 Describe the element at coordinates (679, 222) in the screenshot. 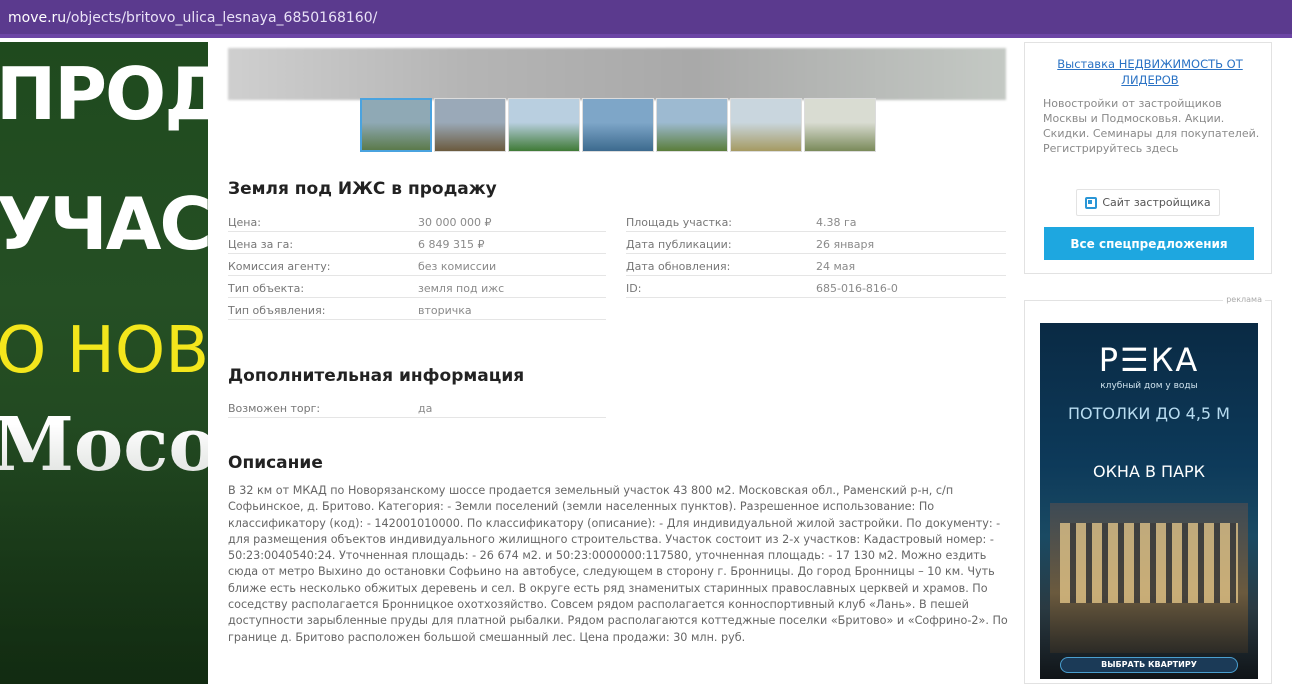

I see `prop-right-key: Площадь участка:` at that location.